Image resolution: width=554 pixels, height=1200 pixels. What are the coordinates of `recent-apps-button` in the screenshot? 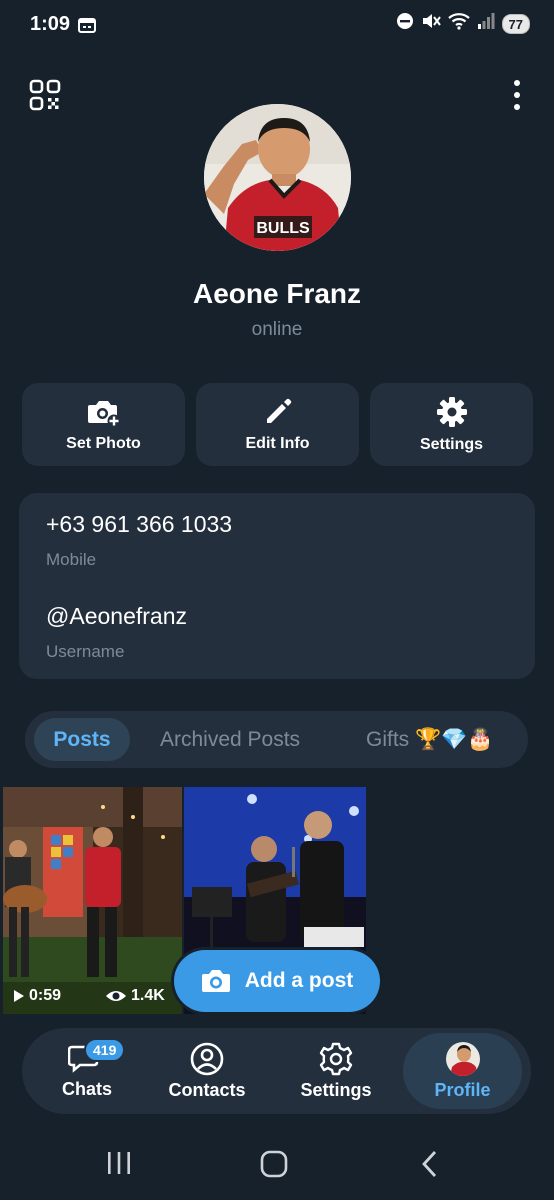 It's located at (119, 1165).